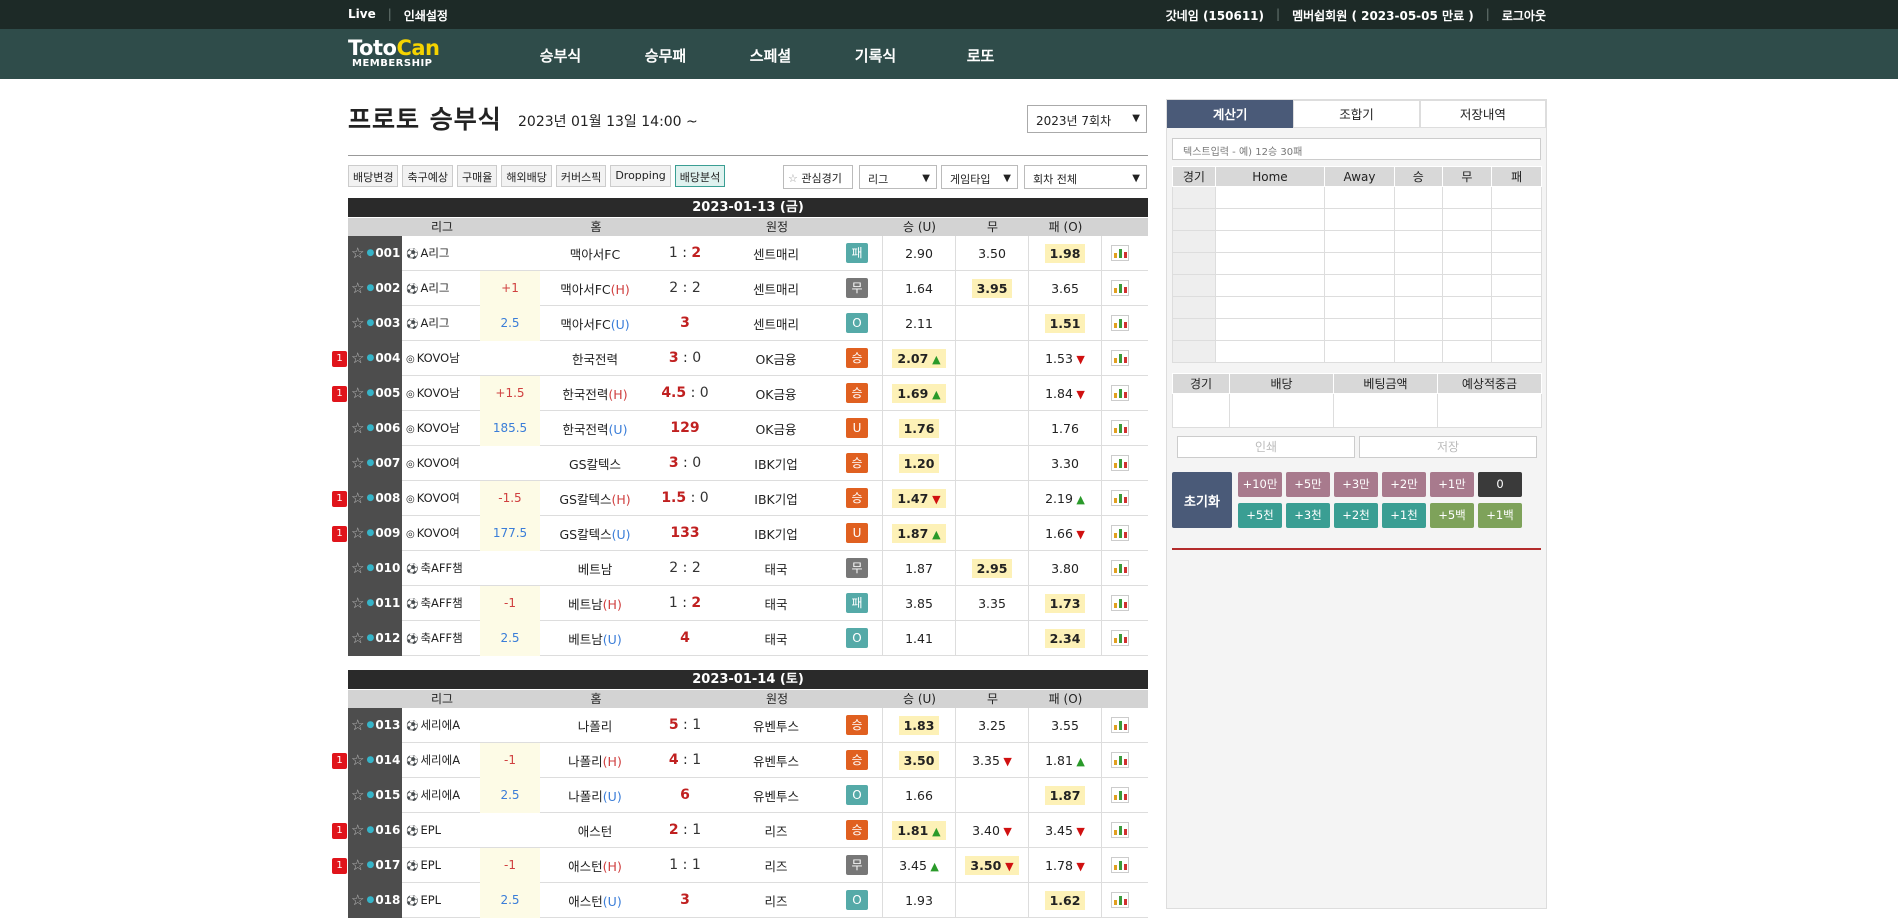 The width and height of the screenshot is (1898, 921). I want to click on toolbar-button: 해외배당, so click(526, 176).